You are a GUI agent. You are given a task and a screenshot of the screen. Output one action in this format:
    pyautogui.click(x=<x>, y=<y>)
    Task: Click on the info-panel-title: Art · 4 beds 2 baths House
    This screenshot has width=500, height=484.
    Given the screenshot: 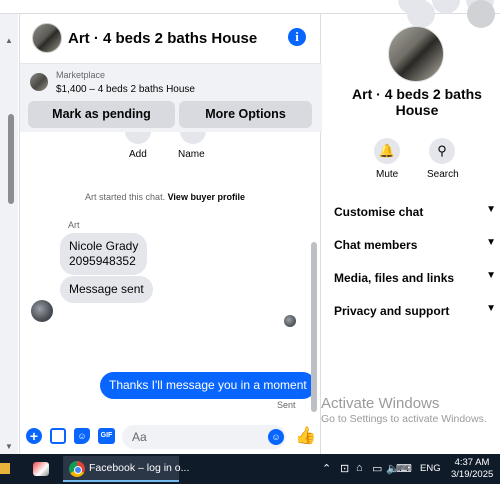 What is the action you would take?
    pyautogui.click(x=417, y=102)
    